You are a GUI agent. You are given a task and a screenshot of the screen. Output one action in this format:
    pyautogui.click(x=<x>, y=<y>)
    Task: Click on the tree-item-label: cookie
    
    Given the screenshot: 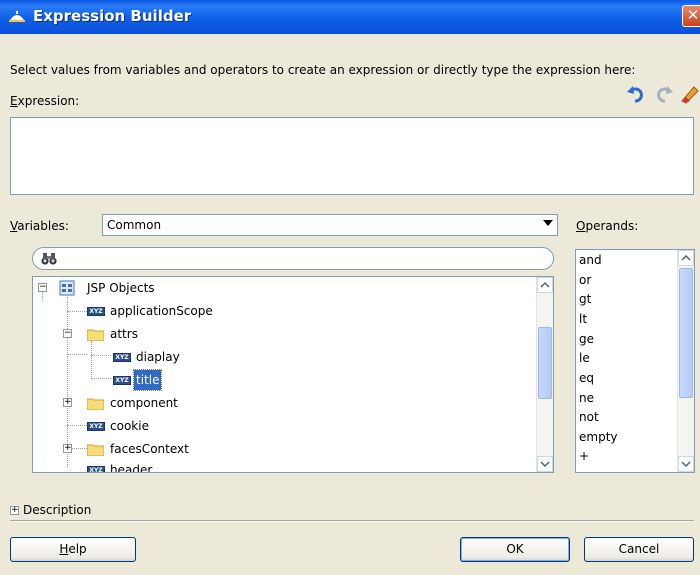 What is the action you would take?
    pyautogui.click(x=129, y=426)
    